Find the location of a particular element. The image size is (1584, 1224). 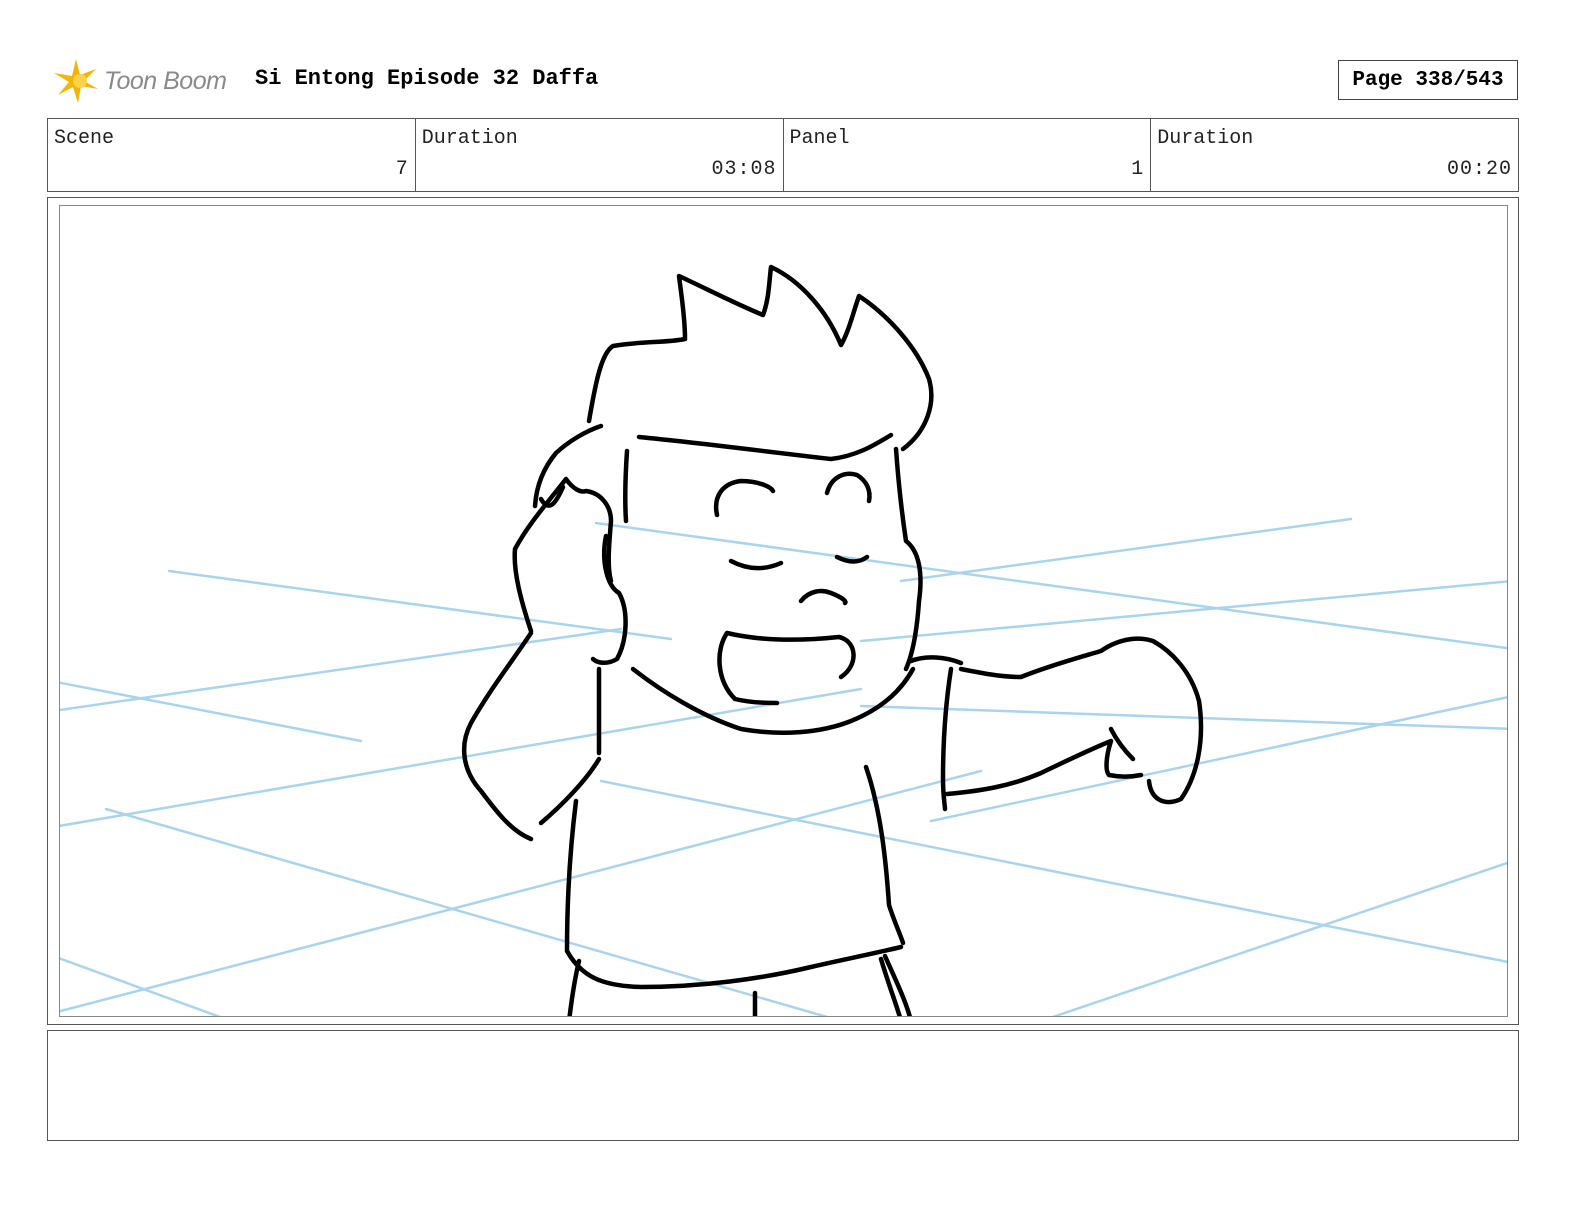

scene-cell: Scene 7 is located at coordinates (232, 155).